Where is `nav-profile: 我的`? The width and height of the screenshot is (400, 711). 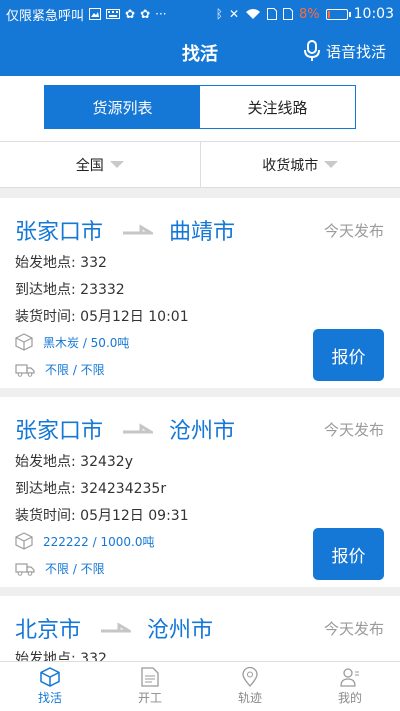
nav-profile: 我的 is located at coordinates (350, 686).